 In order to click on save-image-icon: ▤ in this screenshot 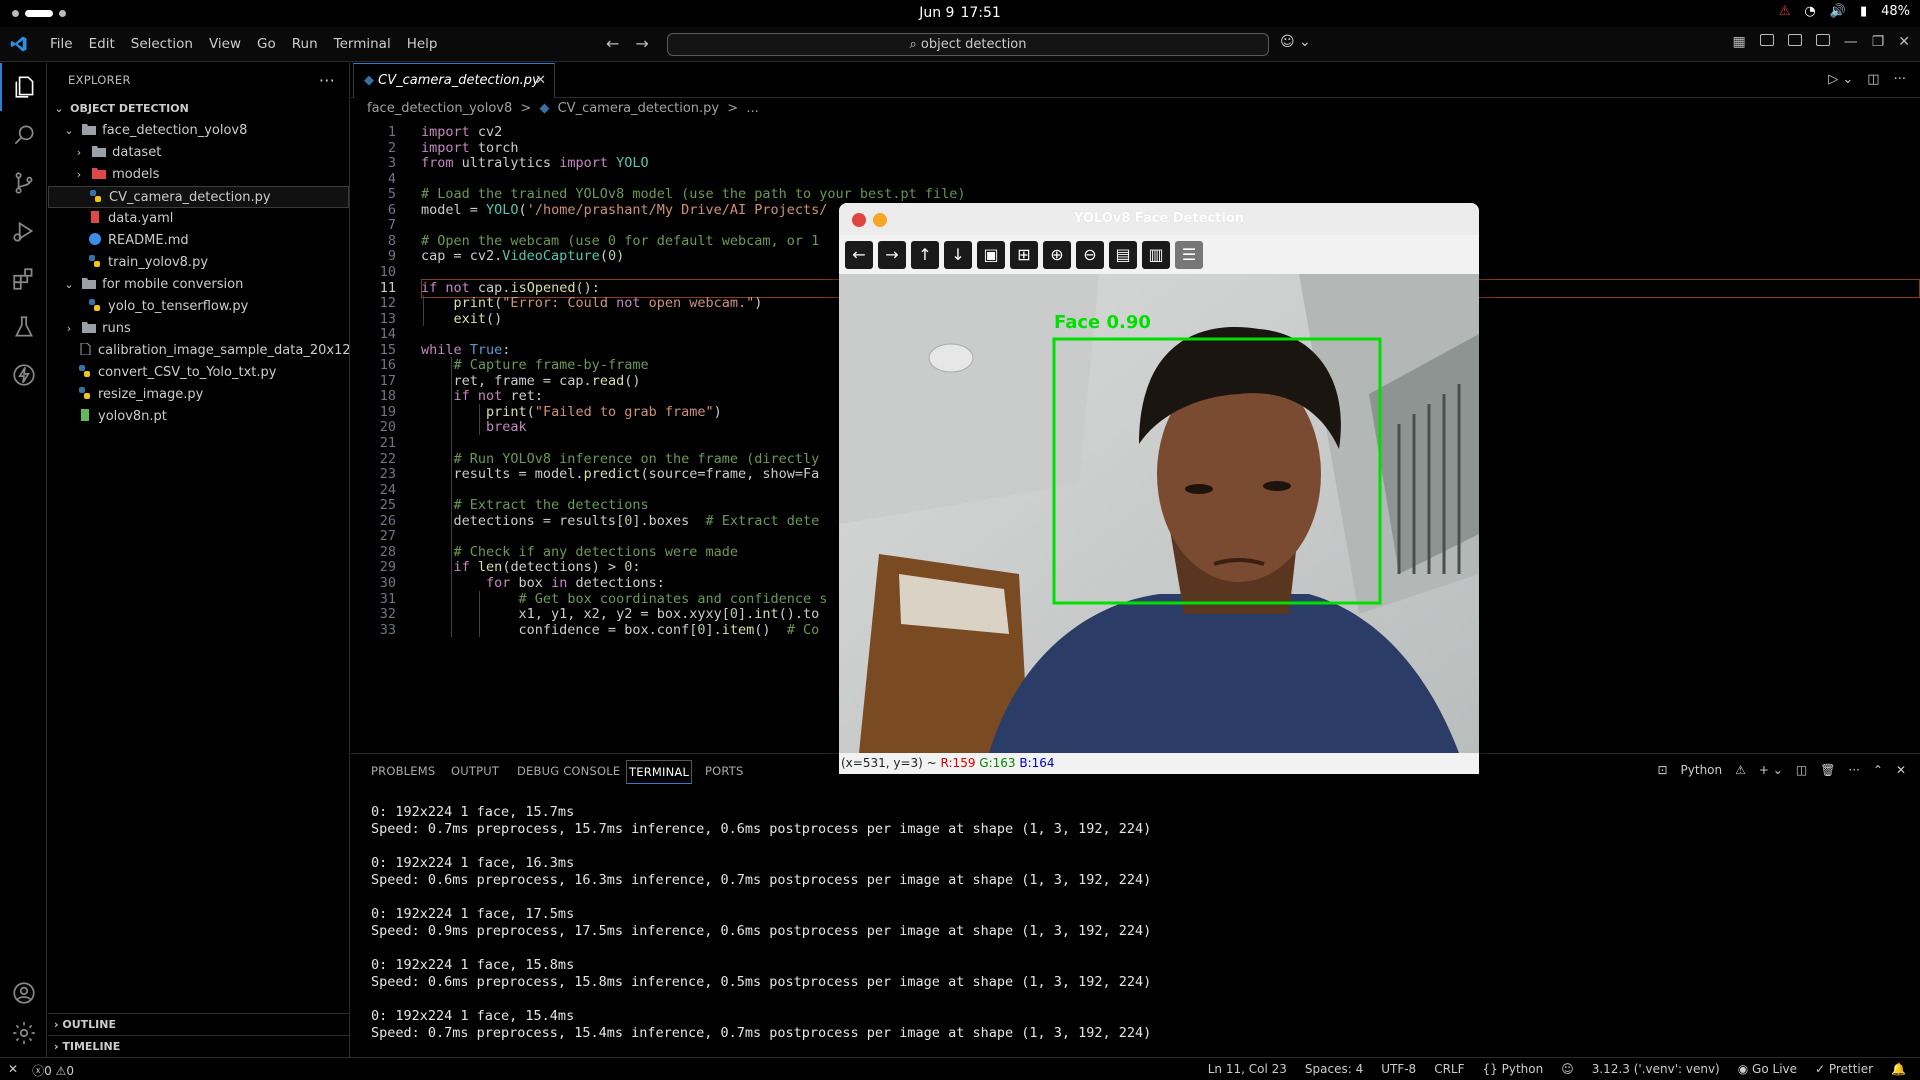, I will do `click(1123, 254)`.